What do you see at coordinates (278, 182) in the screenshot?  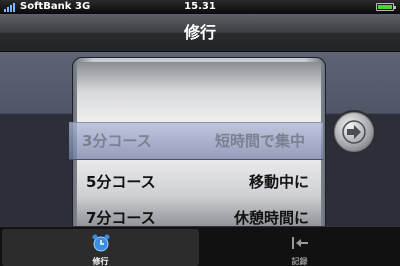 I see `course-description: 移動中に` at bounding box center [278, 182].